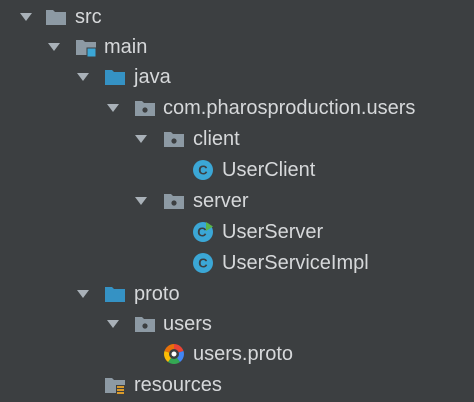 This screenshot has width=474, height=402. I want to click on tree-node-users-proto: users.proto, so click(237, 354).